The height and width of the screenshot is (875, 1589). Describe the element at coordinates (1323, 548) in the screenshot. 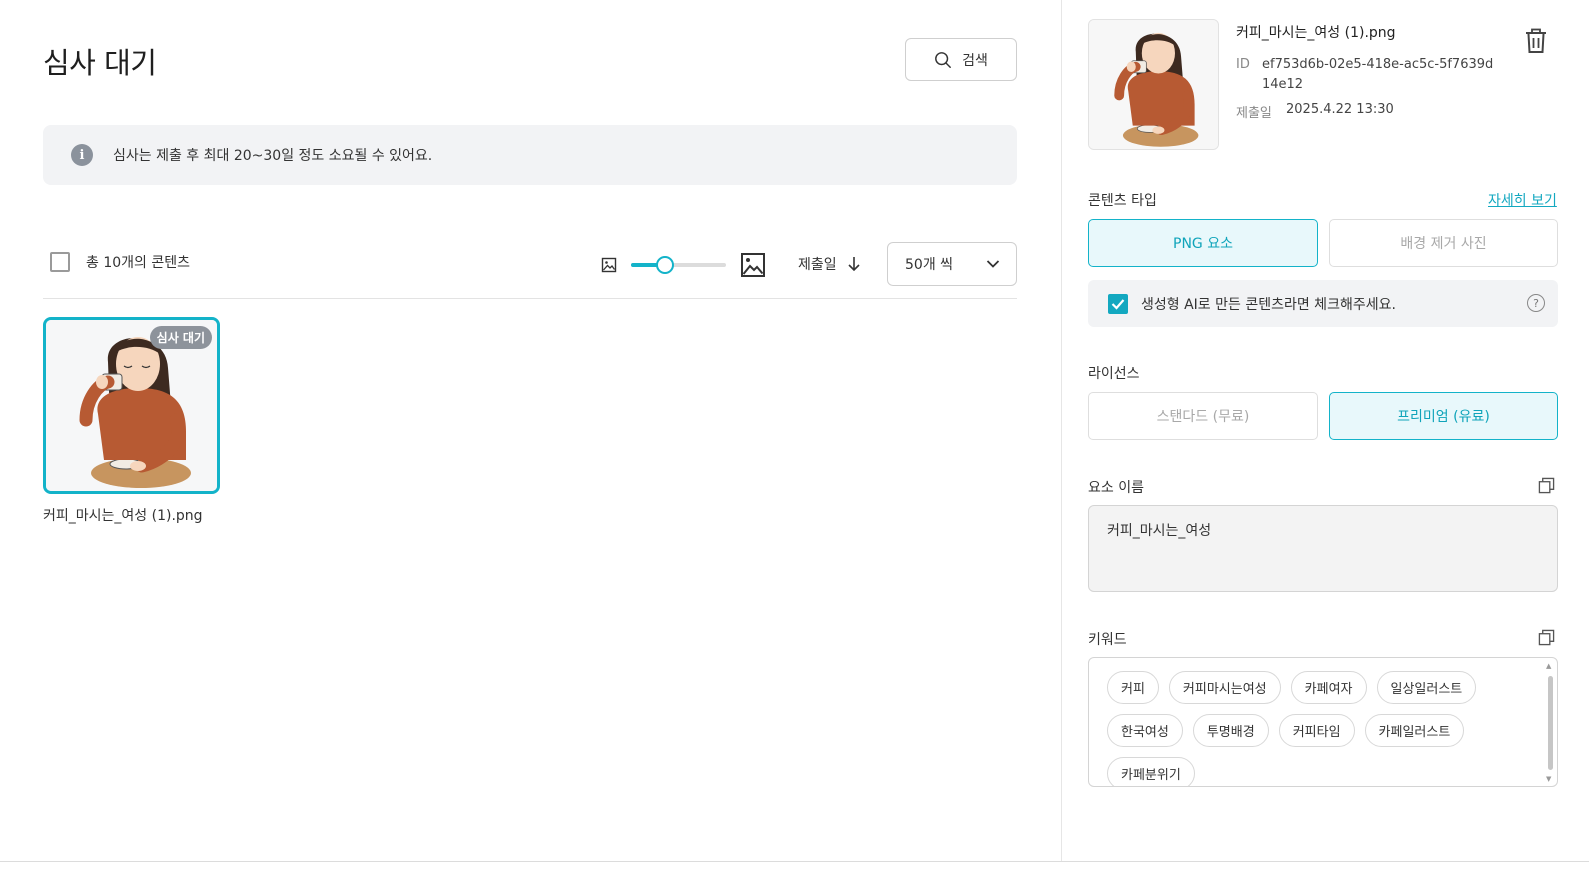

I see `element-name-field: 커피_마시는_여성` at that location.